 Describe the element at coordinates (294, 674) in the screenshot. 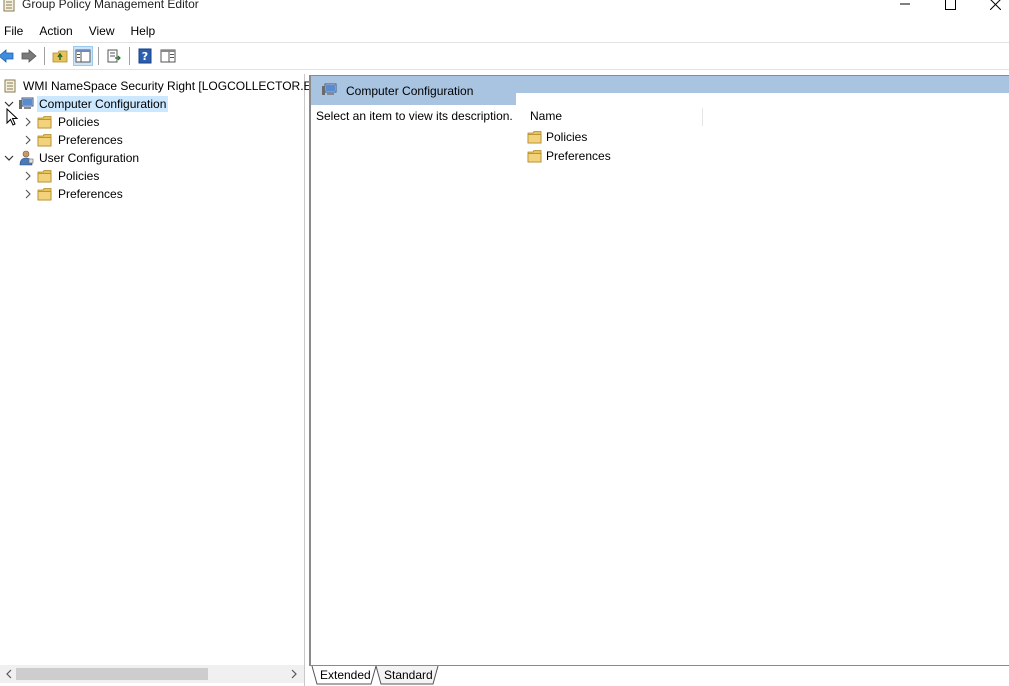

I see `scroll-right-icon` at that location.